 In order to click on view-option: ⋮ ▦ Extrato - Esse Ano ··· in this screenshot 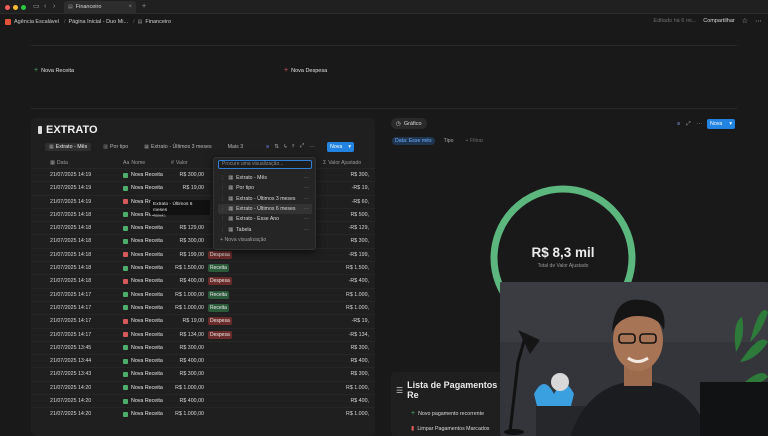, I will do `click(265, 219)`.